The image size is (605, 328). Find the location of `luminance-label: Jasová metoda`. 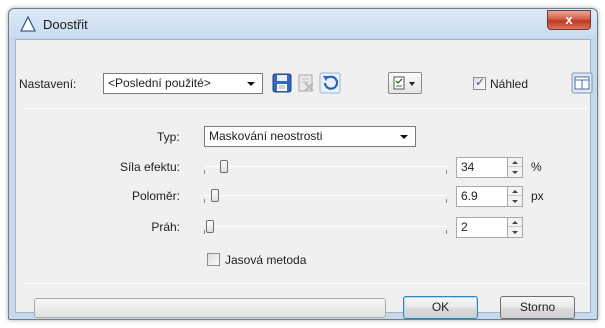

luminance-label: Jasová metoda is located at coordinates (266, 260).